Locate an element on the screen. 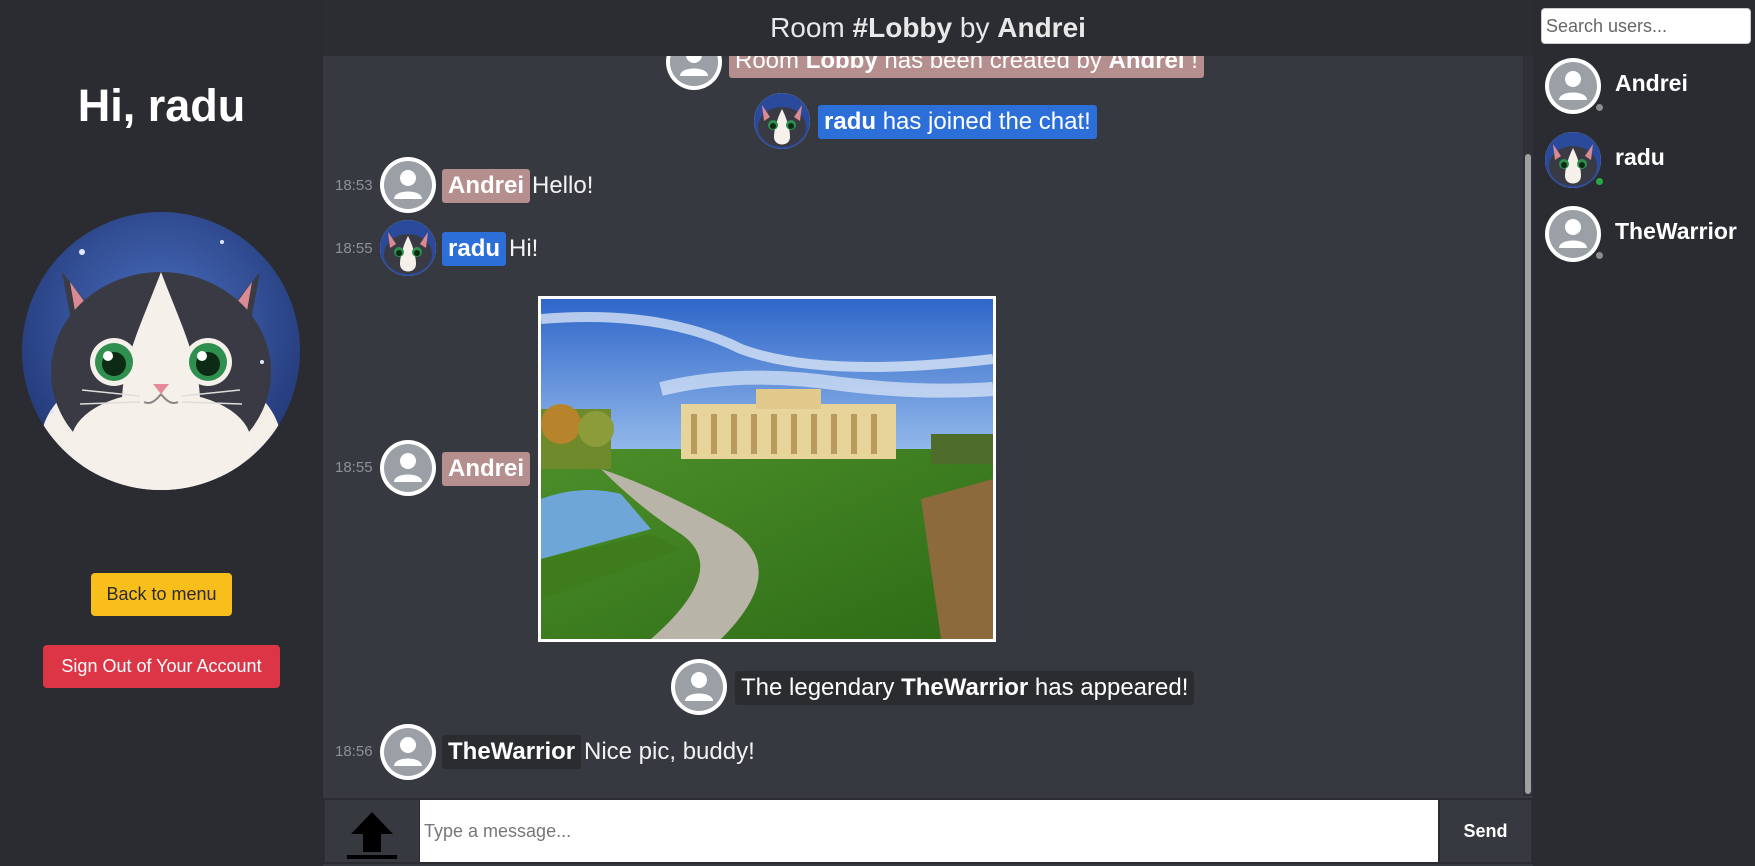 This screenshot has height=866, width=1755. message-time: 18:53 is located at coordinates (354, 185).